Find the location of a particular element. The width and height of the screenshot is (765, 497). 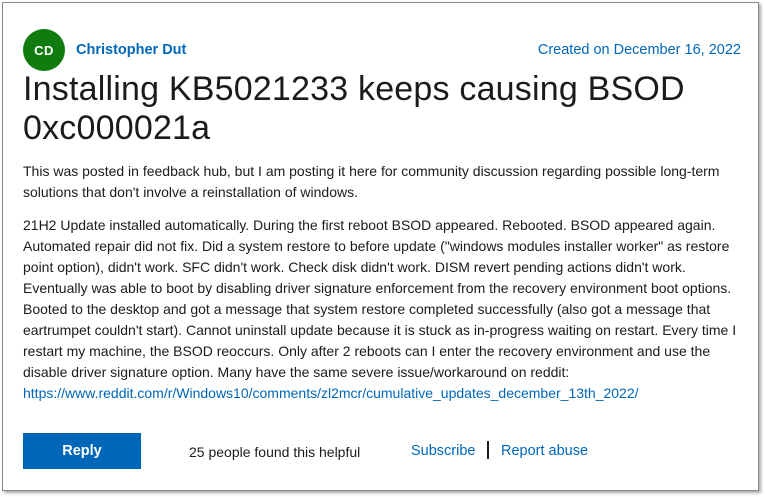

reply-button: Reply is located at coordinates (82, 451).